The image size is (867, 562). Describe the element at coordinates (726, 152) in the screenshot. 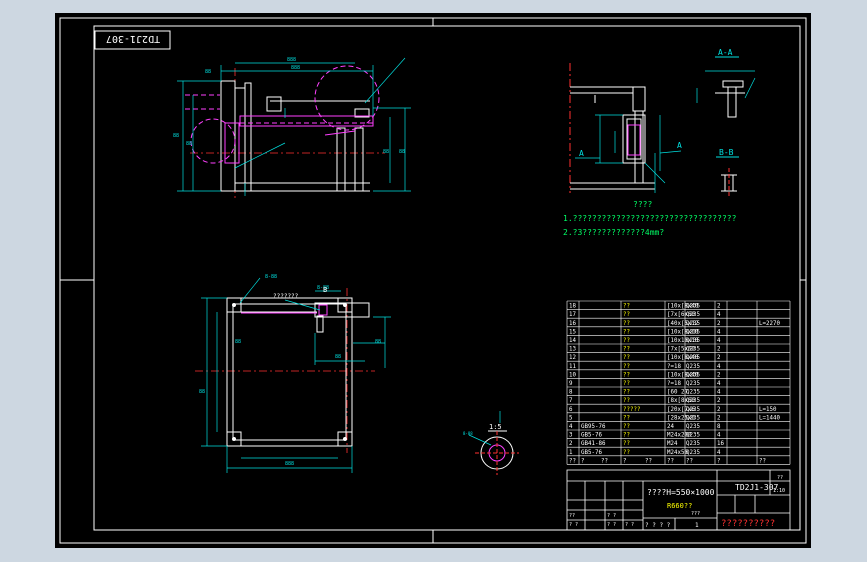

I see `section-bb-title: B-B` at that location.